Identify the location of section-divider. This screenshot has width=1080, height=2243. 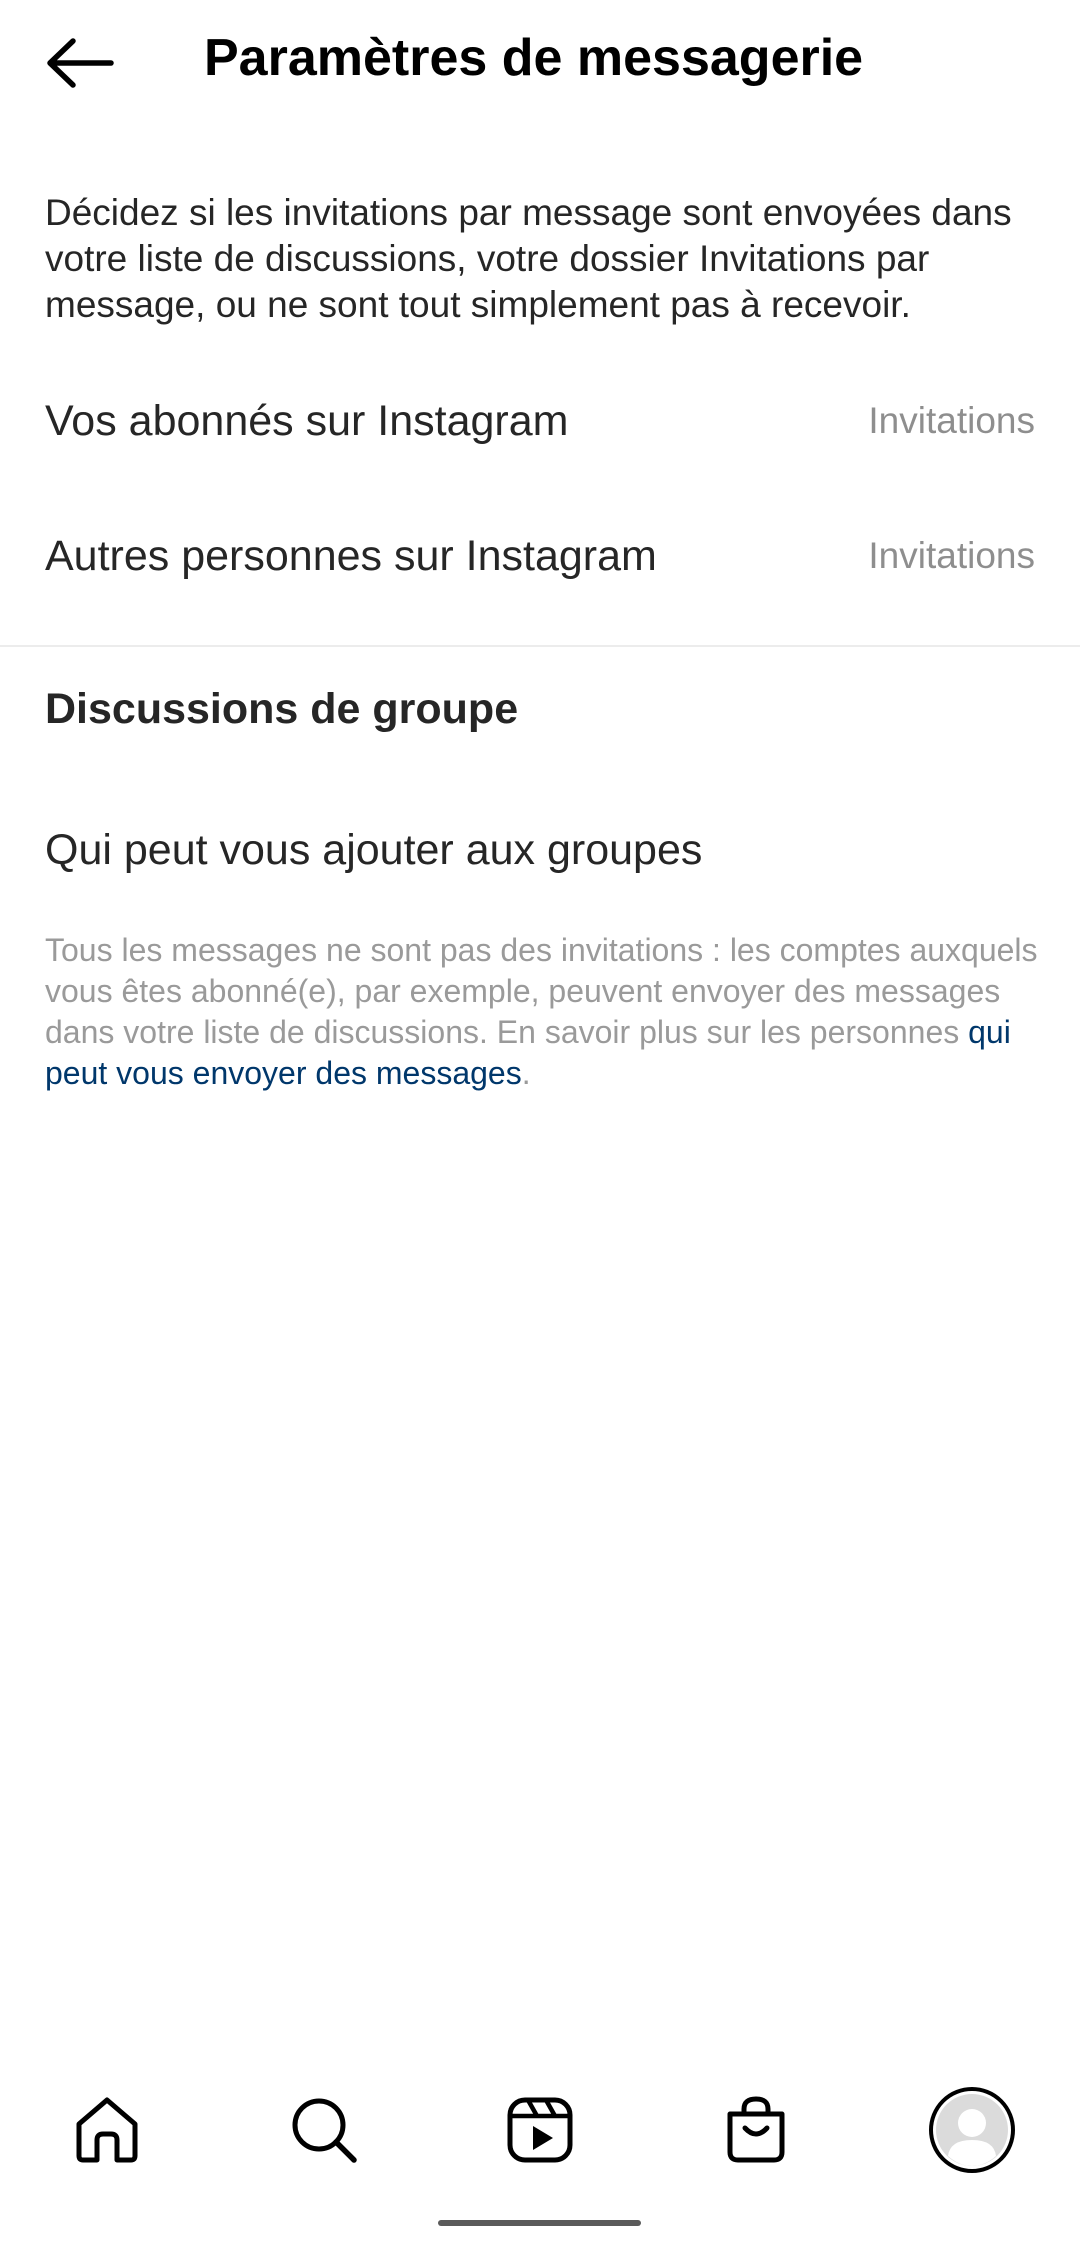
(540, 646).